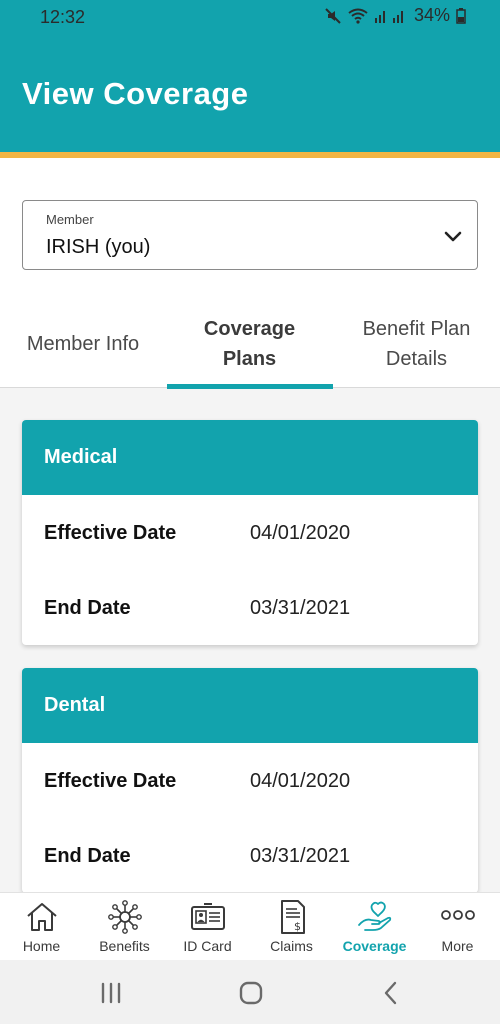 Image resolution: width=500 pixels, height=1024 pixels. I want to click on nav-label: ID Card, so click(207, 946).